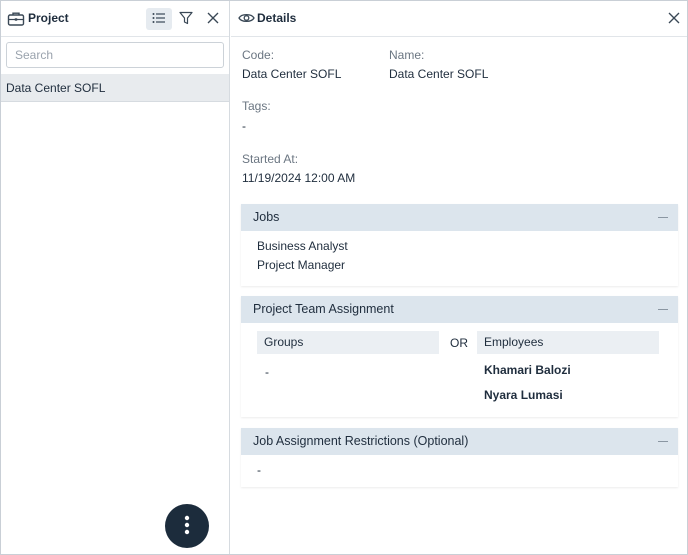 The image size is (688, 555). Describe the element at coordinates (459, 309) in the screenshot. I see `project-team-section-header: Project Team Assignment` at that location.